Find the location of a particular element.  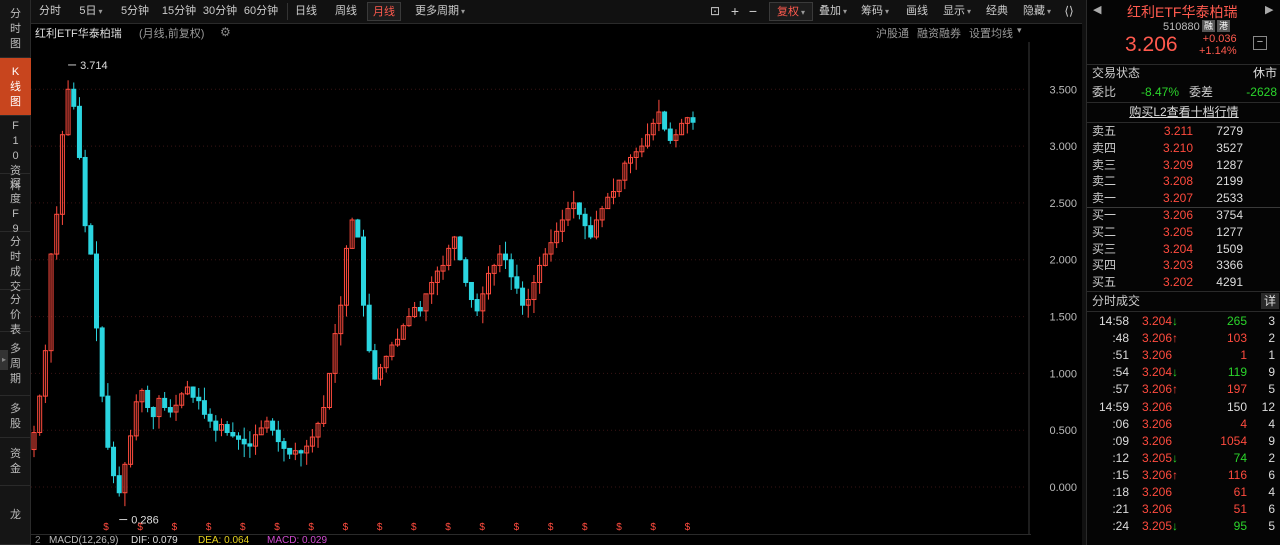

zoom-in-icon: + is located at coordinates (735, 11).